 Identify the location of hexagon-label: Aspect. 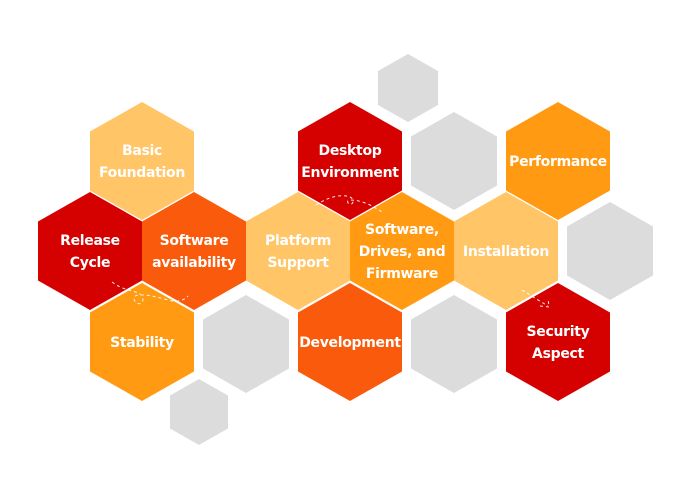
(558, 354).